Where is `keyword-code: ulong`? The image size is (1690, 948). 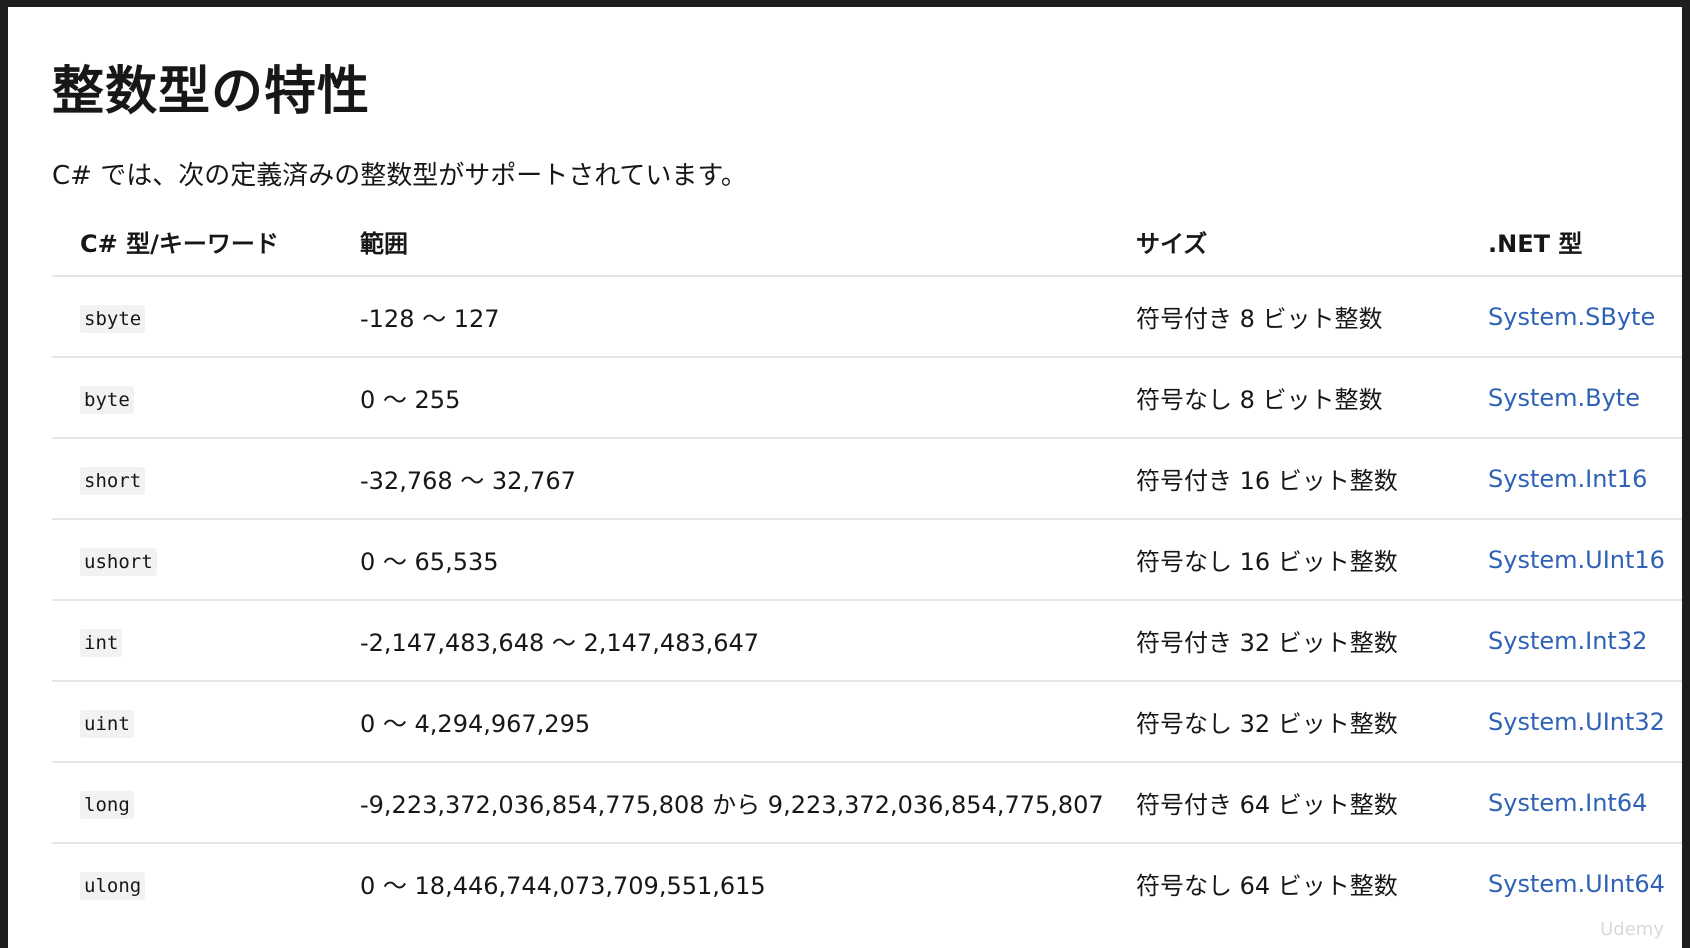
keyword-code: ulong is located at coordinates (113, 885).